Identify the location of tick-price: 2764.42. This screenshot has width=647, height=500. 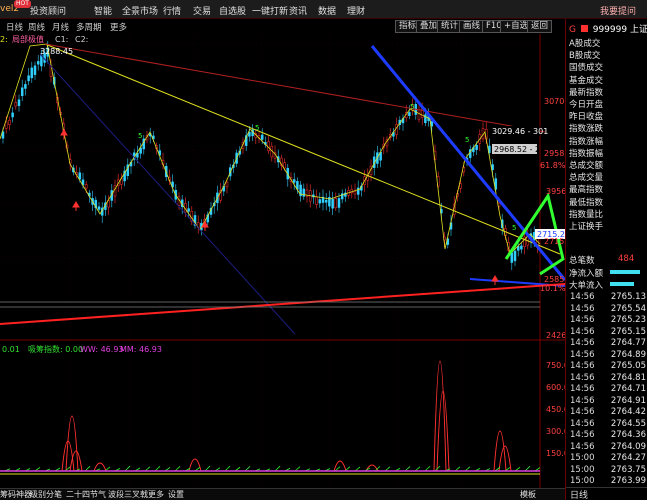
(628, 412).